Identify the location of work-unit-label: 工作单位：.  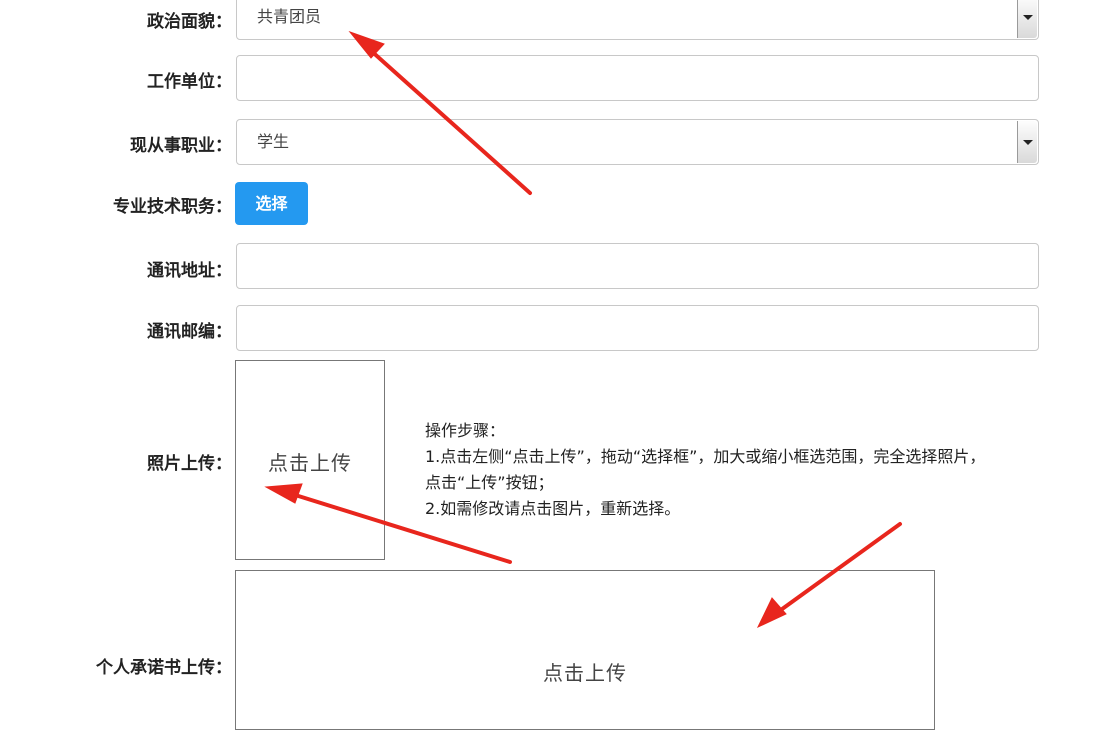
(189, 82).